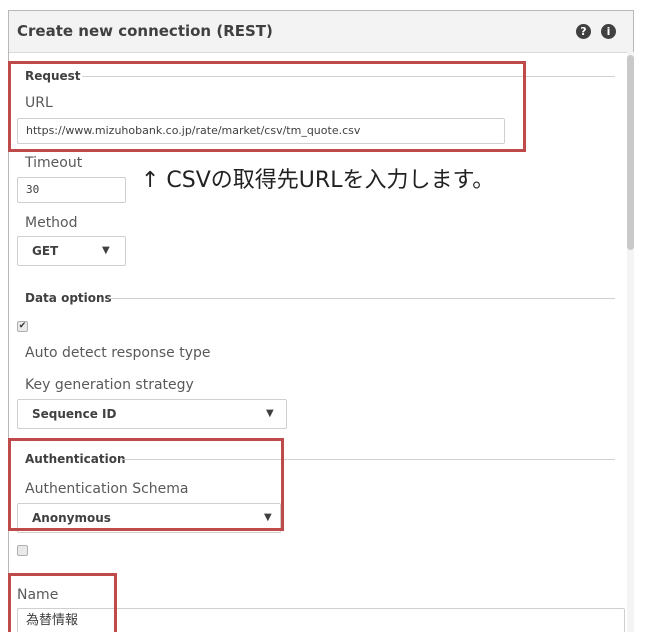 The image size is (645, 632). I want to click on authentication-checkbox, so click(22, 550).